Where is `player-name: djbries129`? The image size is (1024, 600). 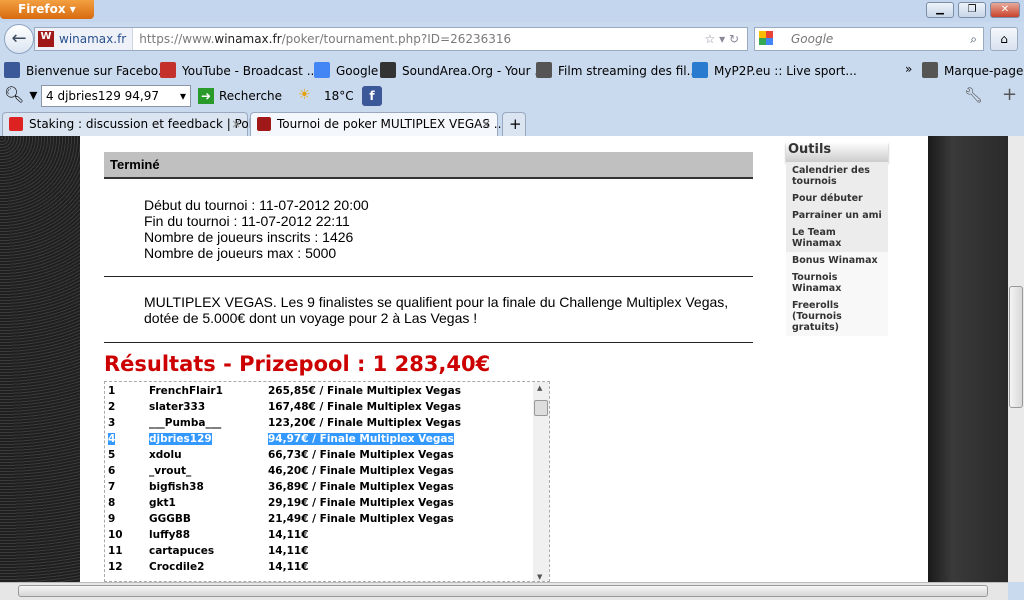
player-name: djbries129 is located at coordinates (180, 439).